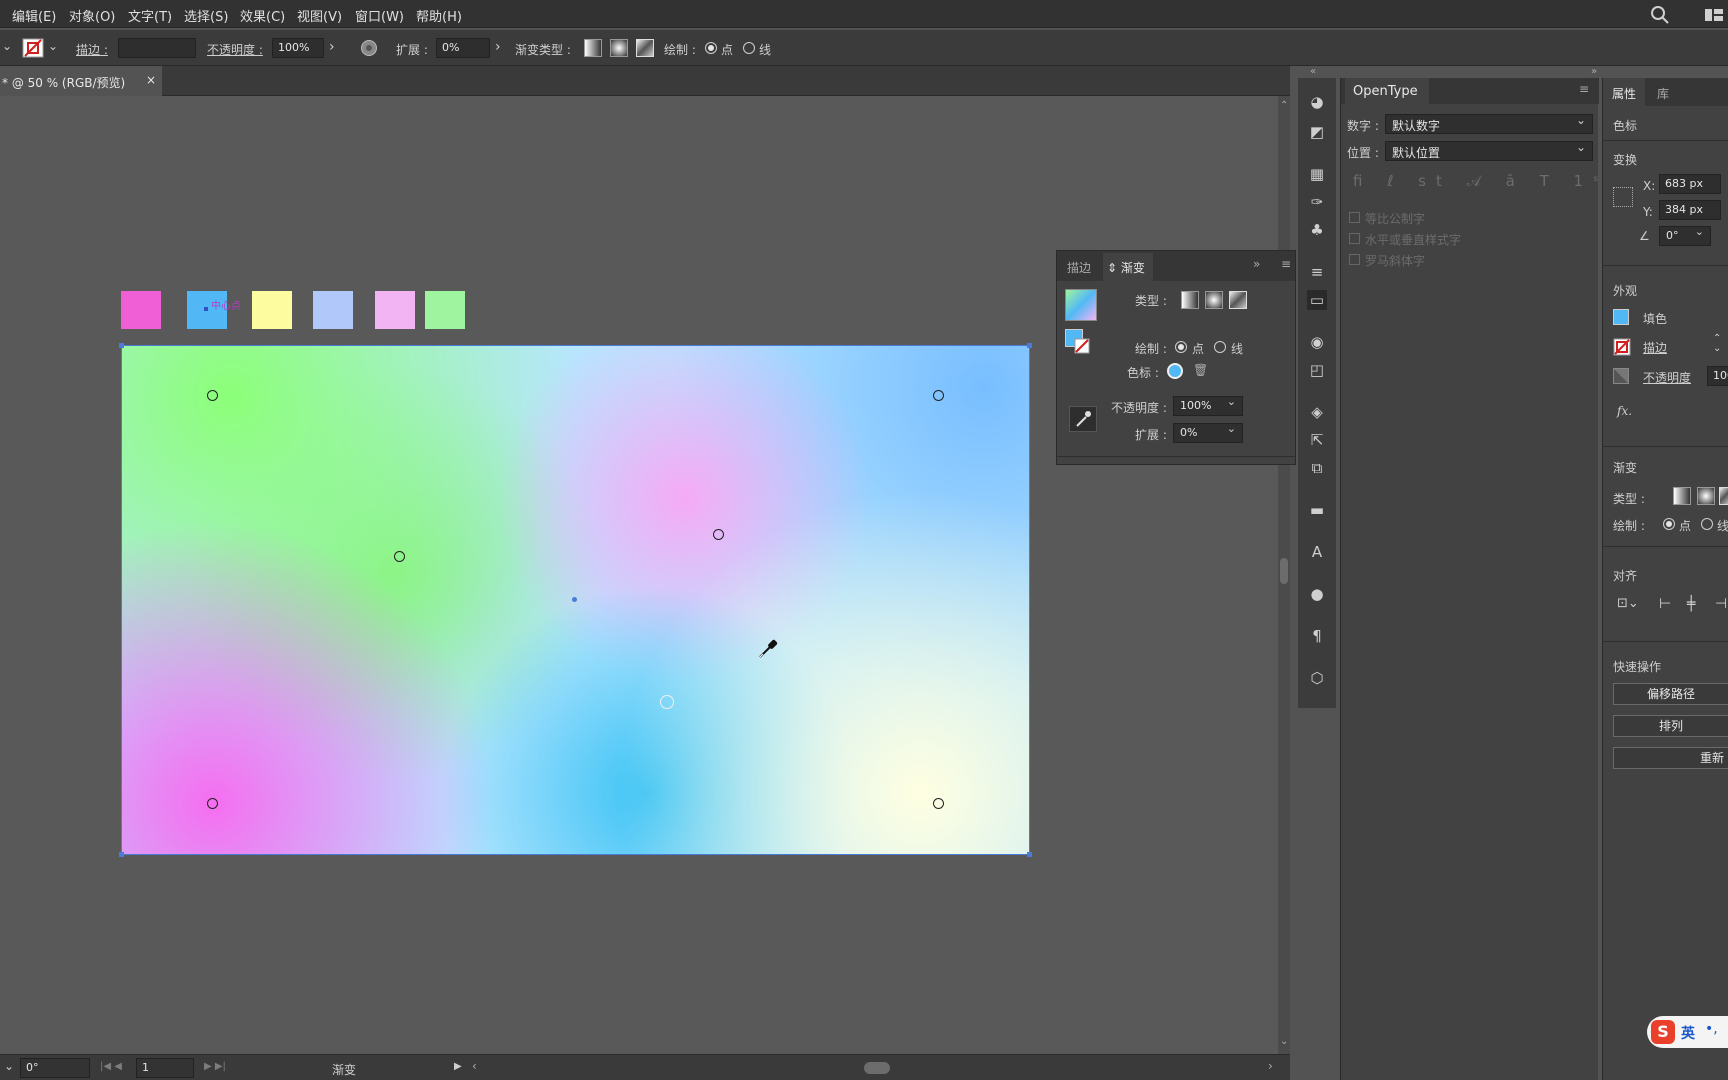 This screenshot has width=1728, height=1080. I want to click on scroll-thumb, so click(1284, 571).